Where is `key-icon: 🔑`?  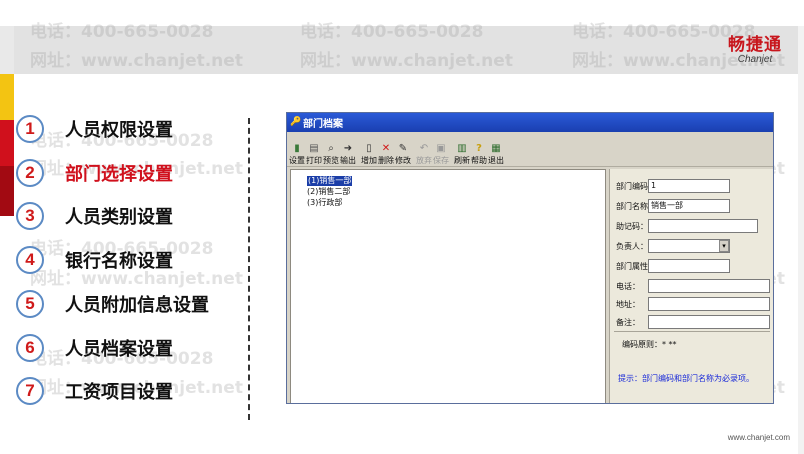
key-icon: 🔑 is located at coordinates (296, 122).